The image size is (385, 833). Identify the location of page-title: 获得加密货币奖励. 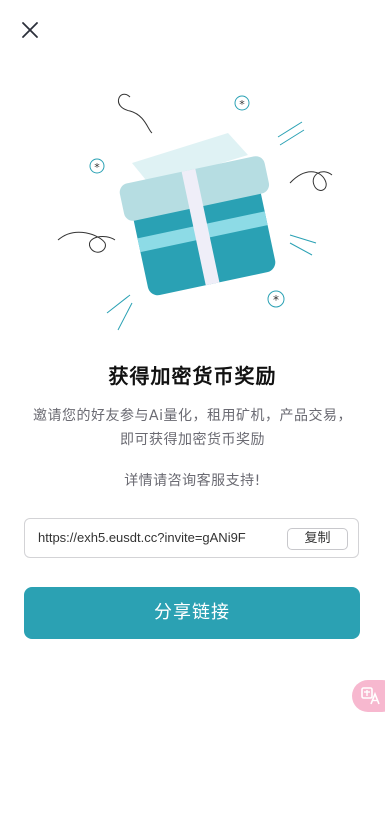
(192, 376).